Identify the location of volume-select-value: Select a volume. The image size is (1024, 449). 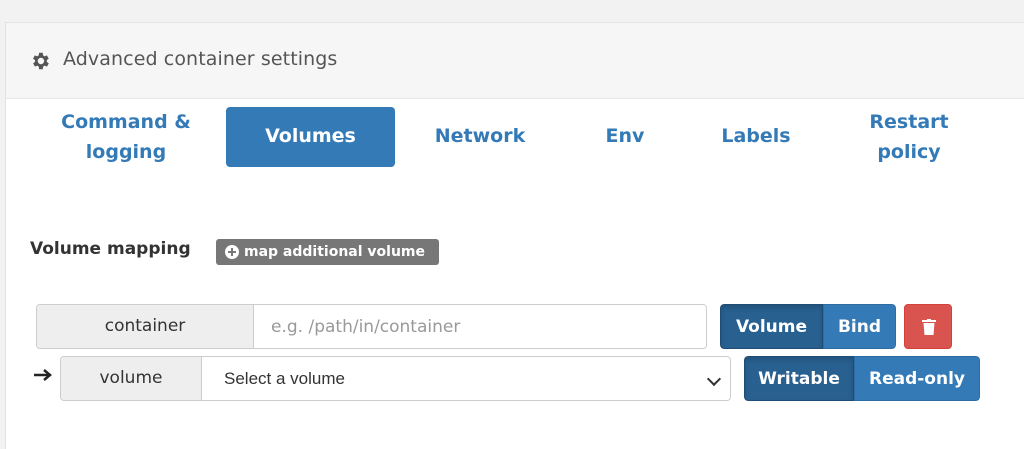
(284, 378).